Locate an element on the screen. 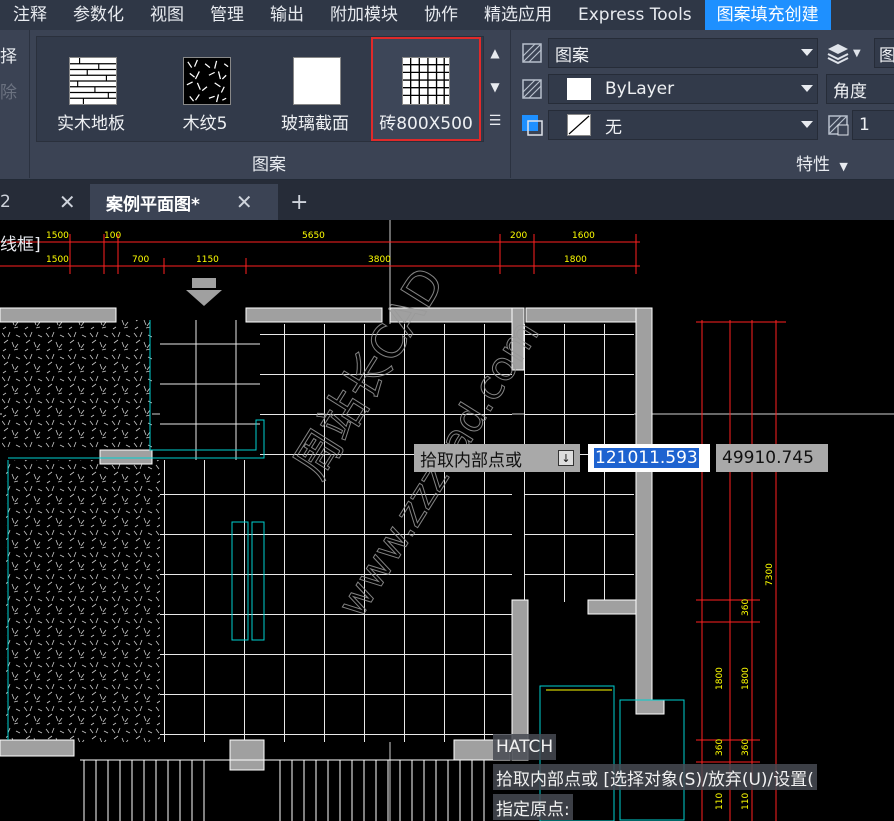 The image size is (894, 821). pattern-type-select: 图案 is located at coordinates (683, 53).